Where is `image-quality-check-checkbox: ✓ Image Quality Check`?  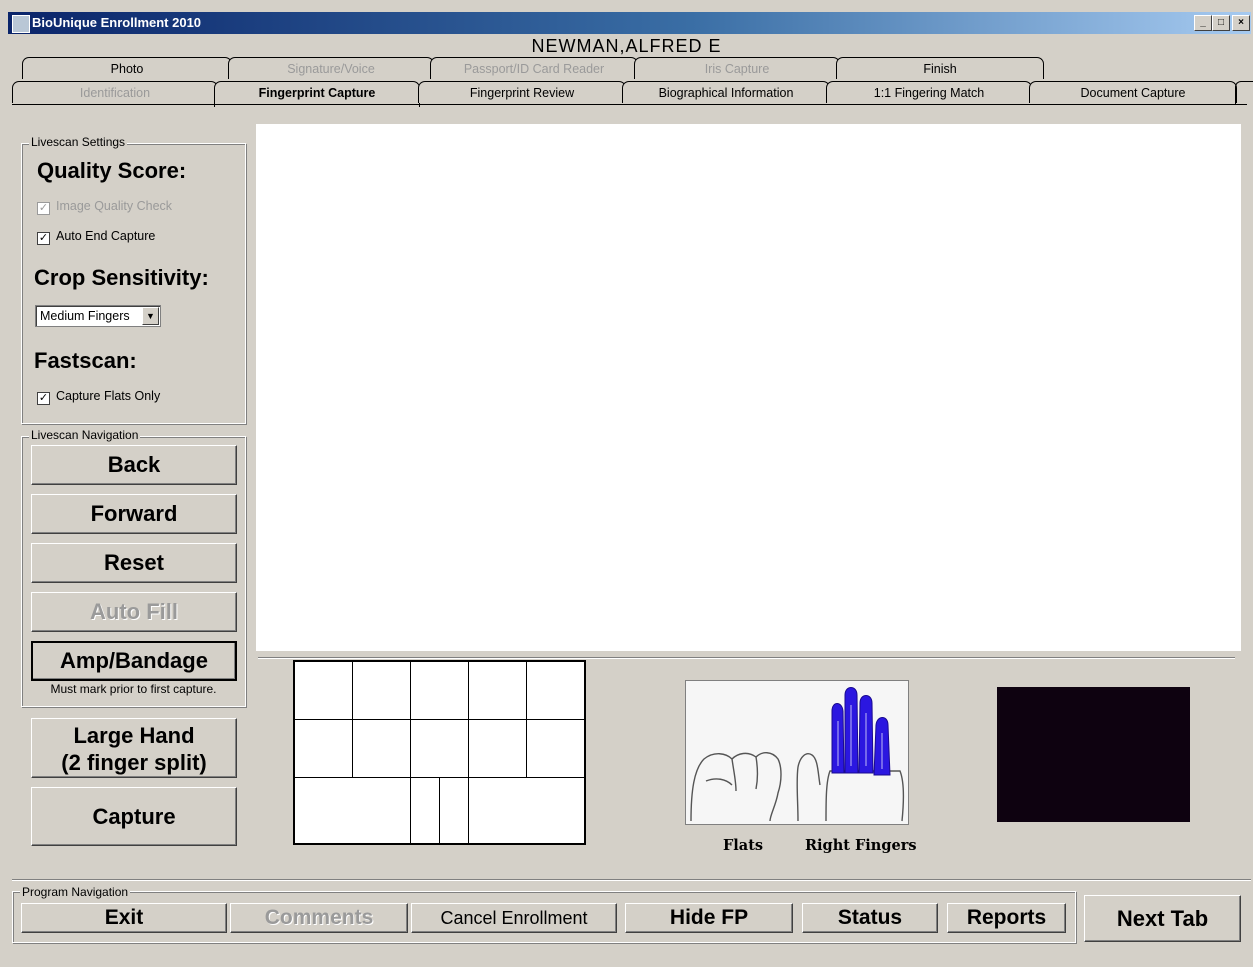 image-quality-check-checkbox: ✓ Image Quality Check is located at coordinates (104, 207).